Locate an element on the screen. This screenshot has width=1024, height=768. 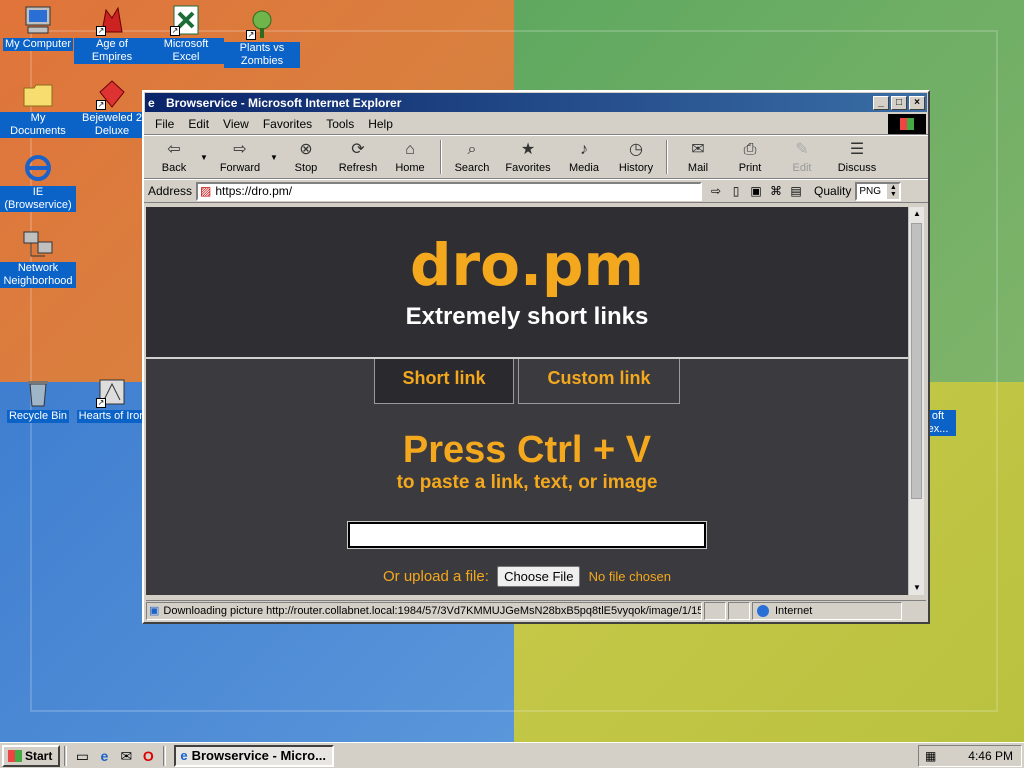
status-cell is located at coordinates (715, 610).